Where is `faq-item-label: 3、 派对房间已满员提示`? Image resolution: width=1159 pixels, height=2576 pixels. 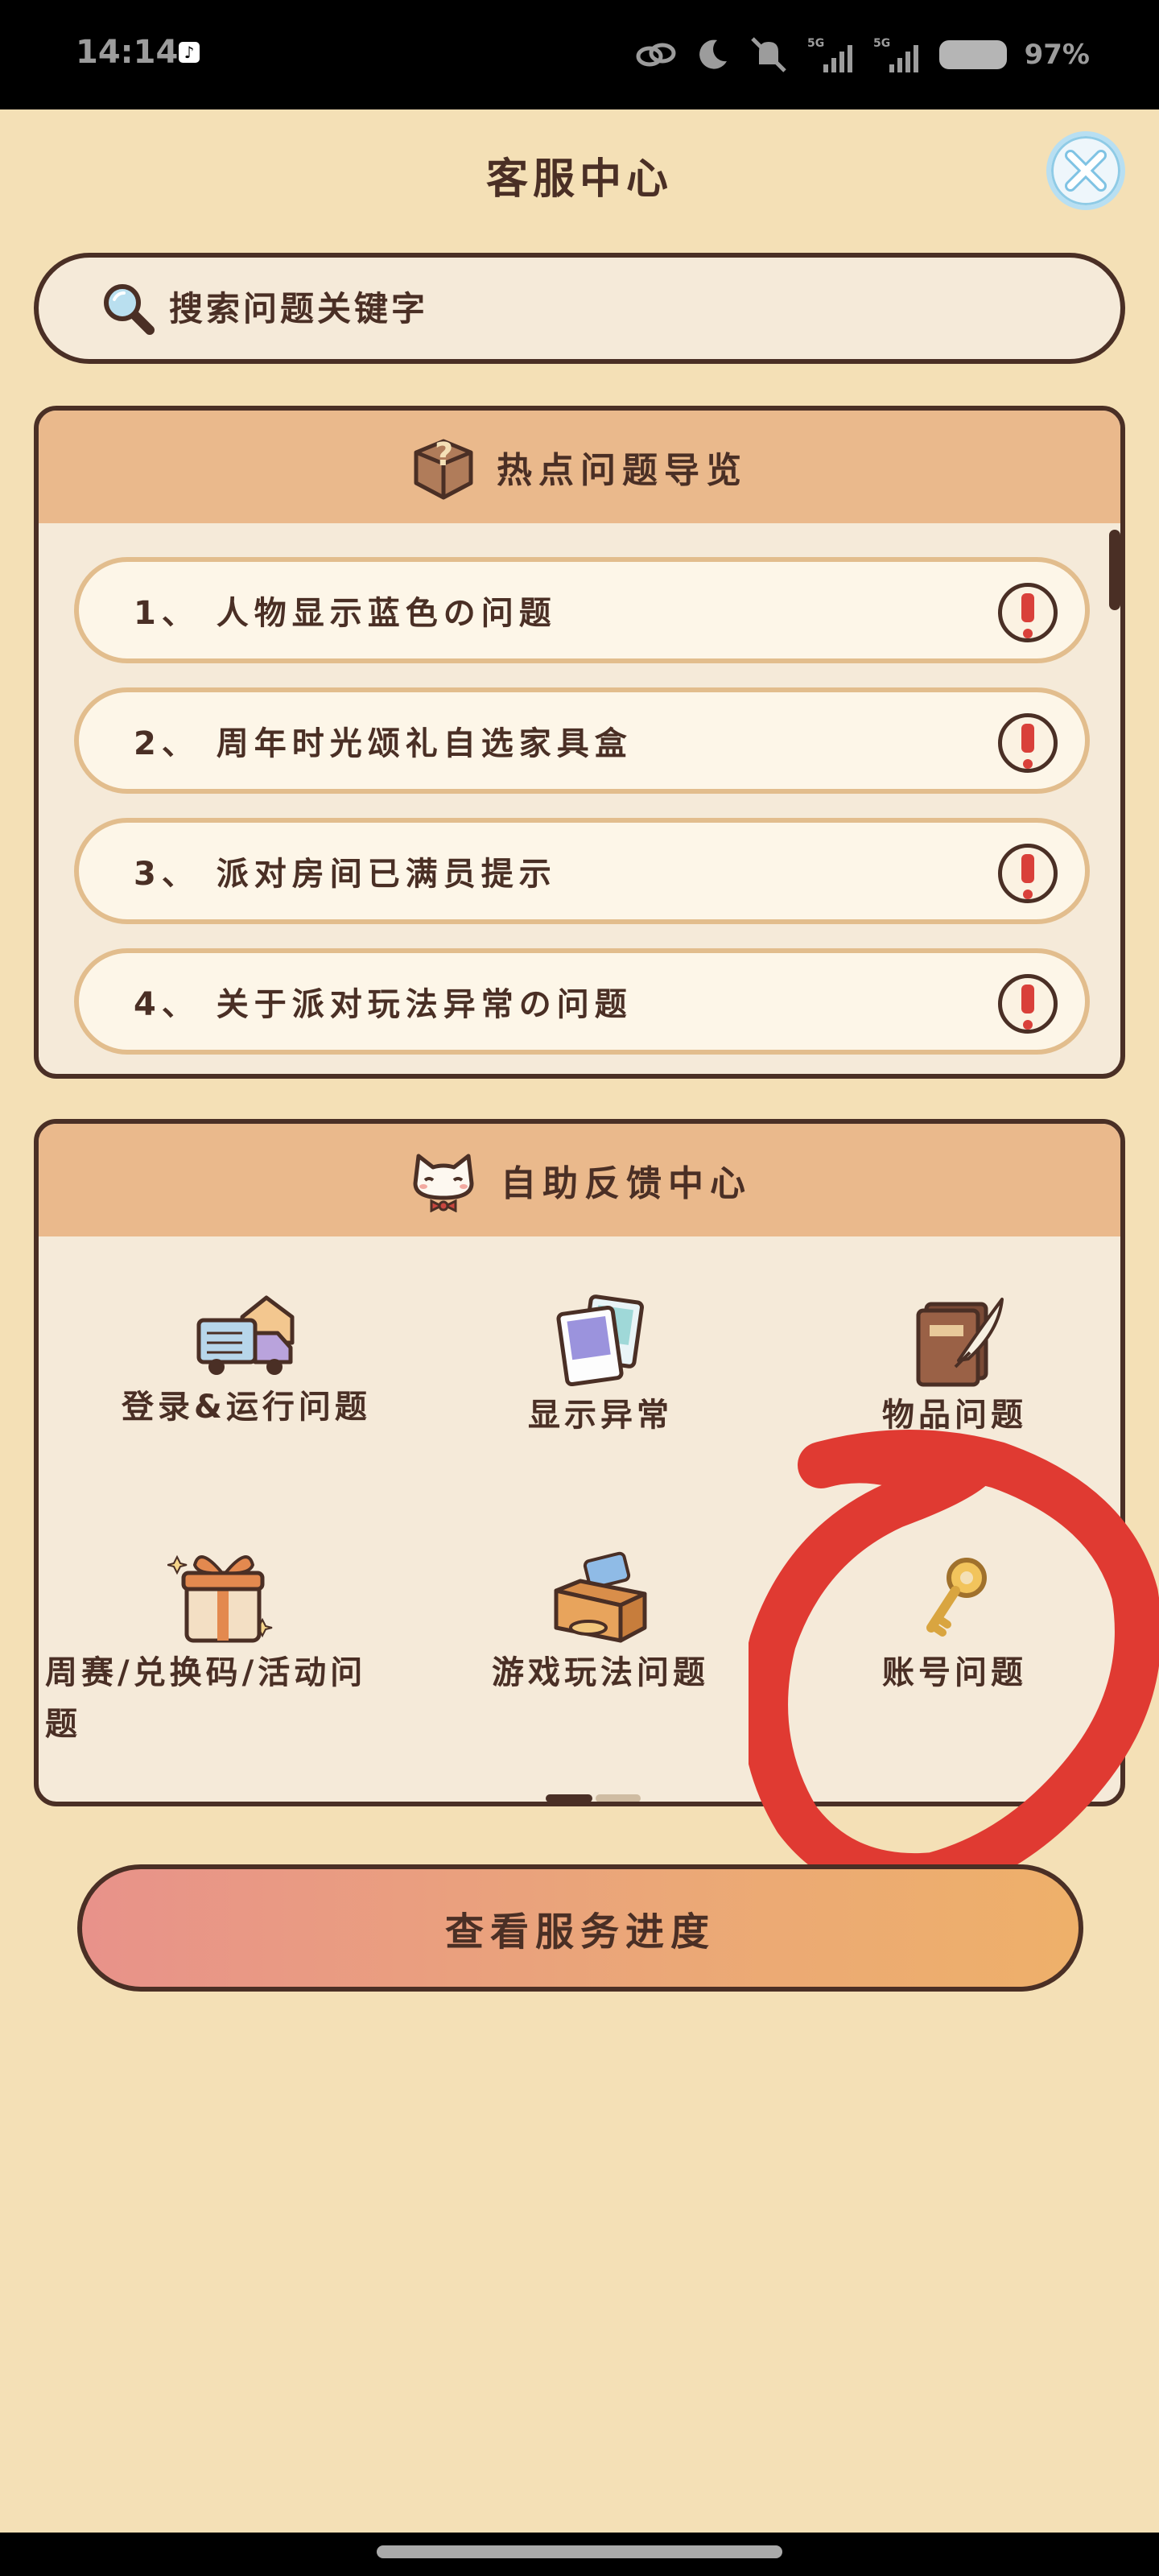 faq-item-label: 3、 派对房间已满员提示 is located at coordinates (345, 874).